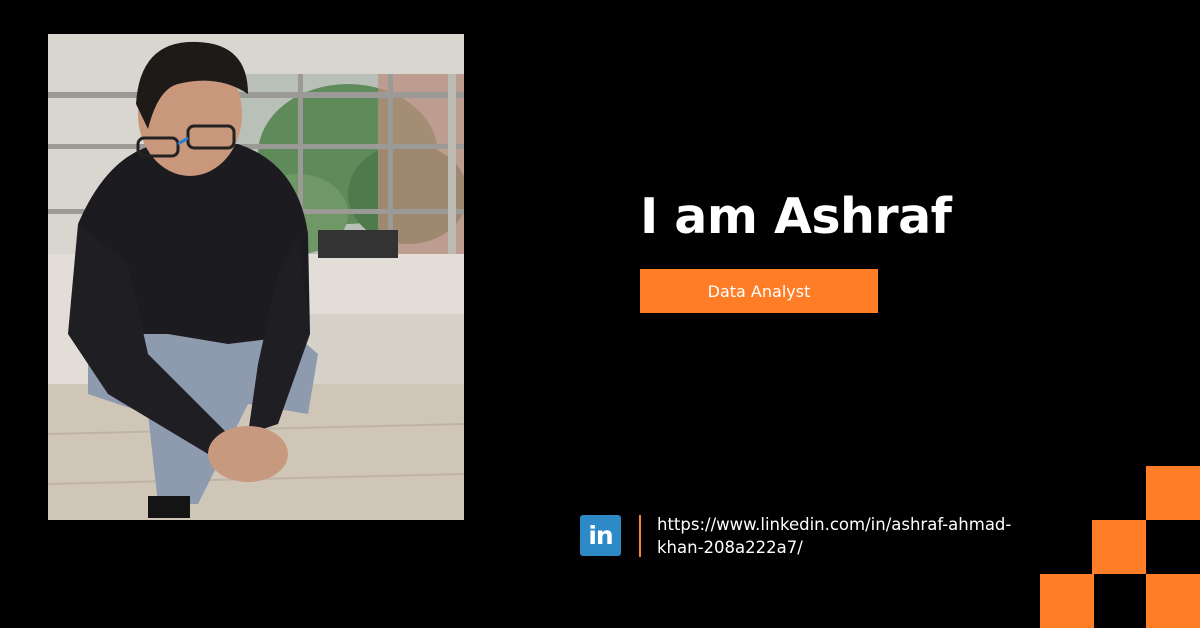 This screenshot has width=1200, height=628. I want to click on role-badge: Data Analyst, so click(759, 291).